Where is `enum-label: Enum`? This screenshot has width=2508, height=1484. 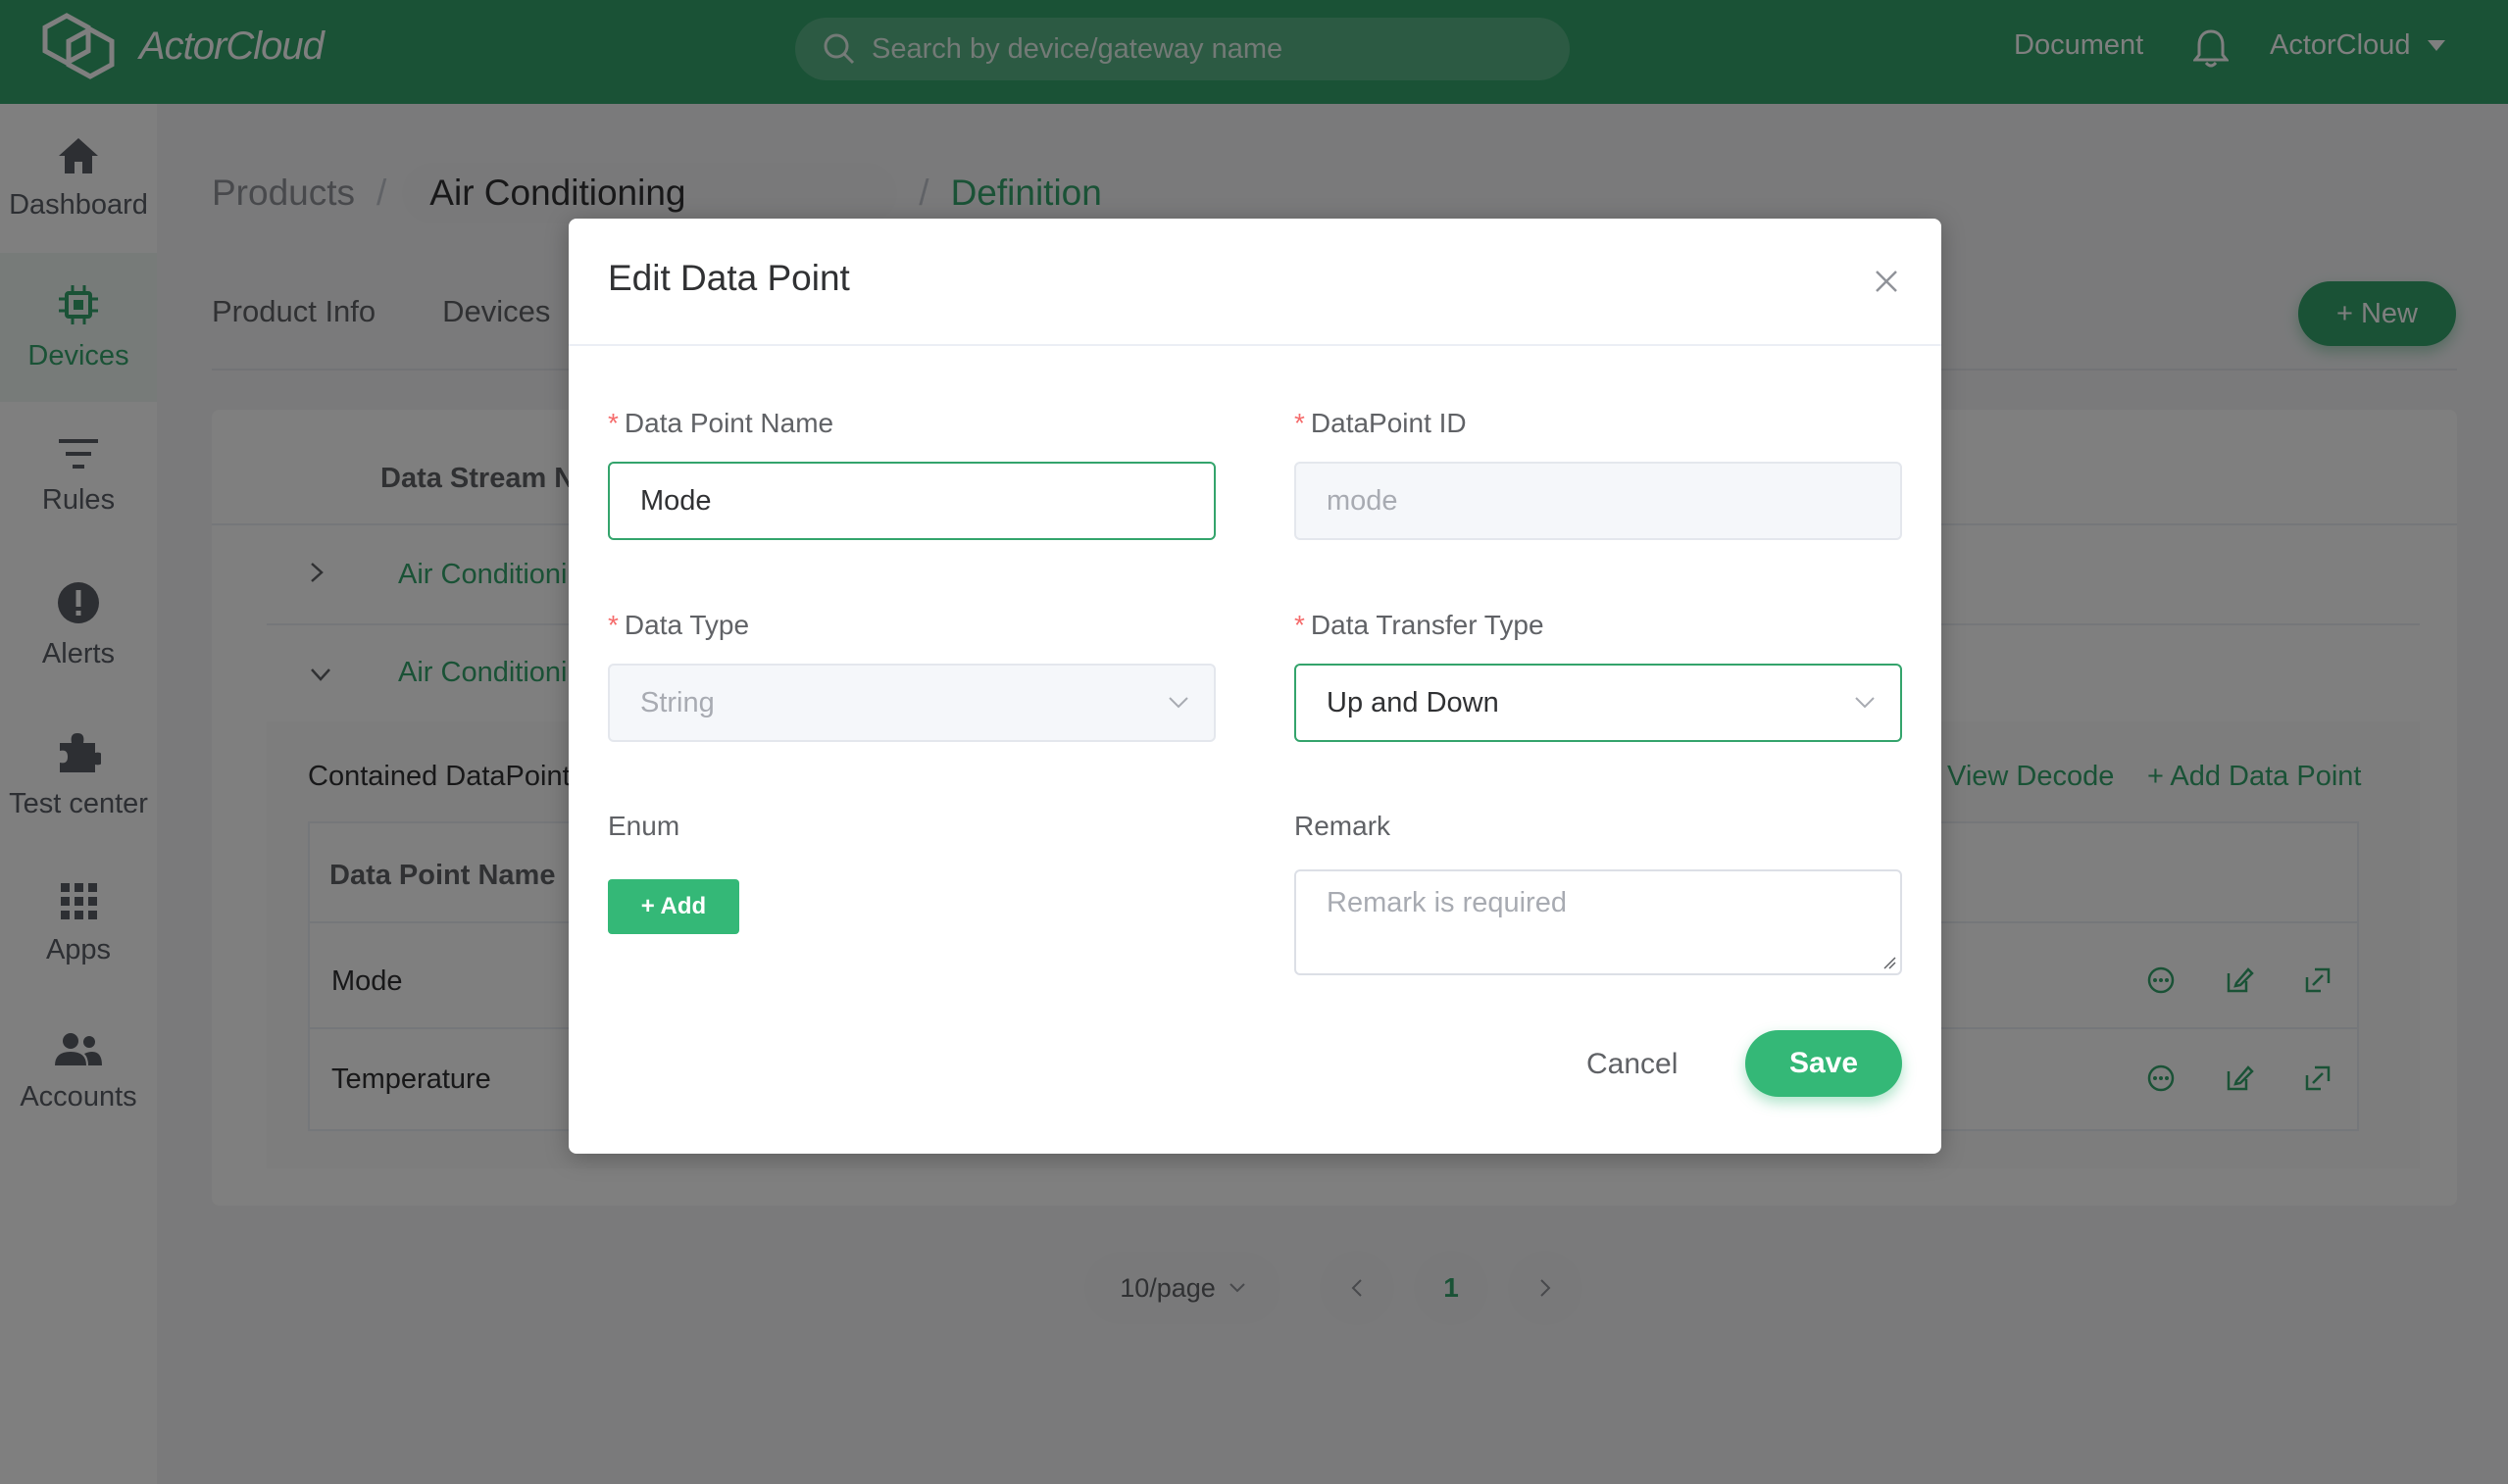 enum-label: Enum is located at coordinates (644, 826).